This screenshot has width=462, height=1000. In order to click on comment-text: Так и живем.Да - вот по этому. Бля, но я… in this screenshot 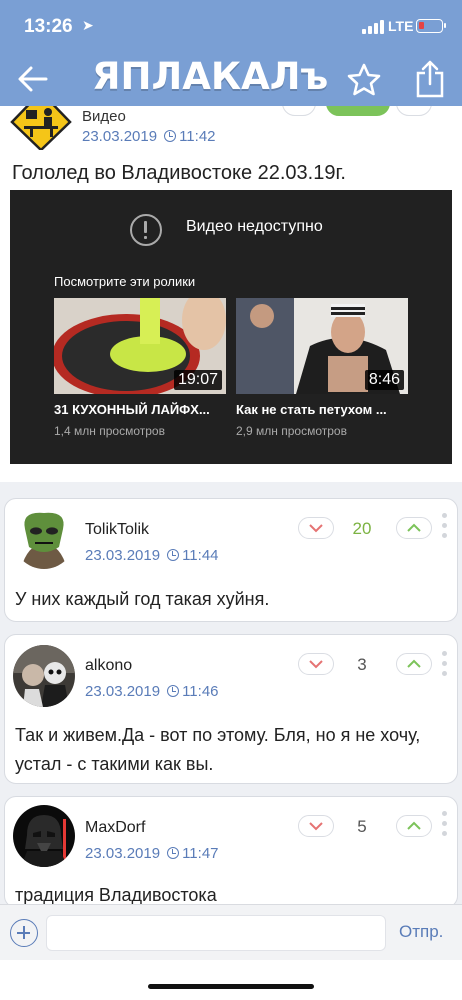, I will do `click(218, 749)`.